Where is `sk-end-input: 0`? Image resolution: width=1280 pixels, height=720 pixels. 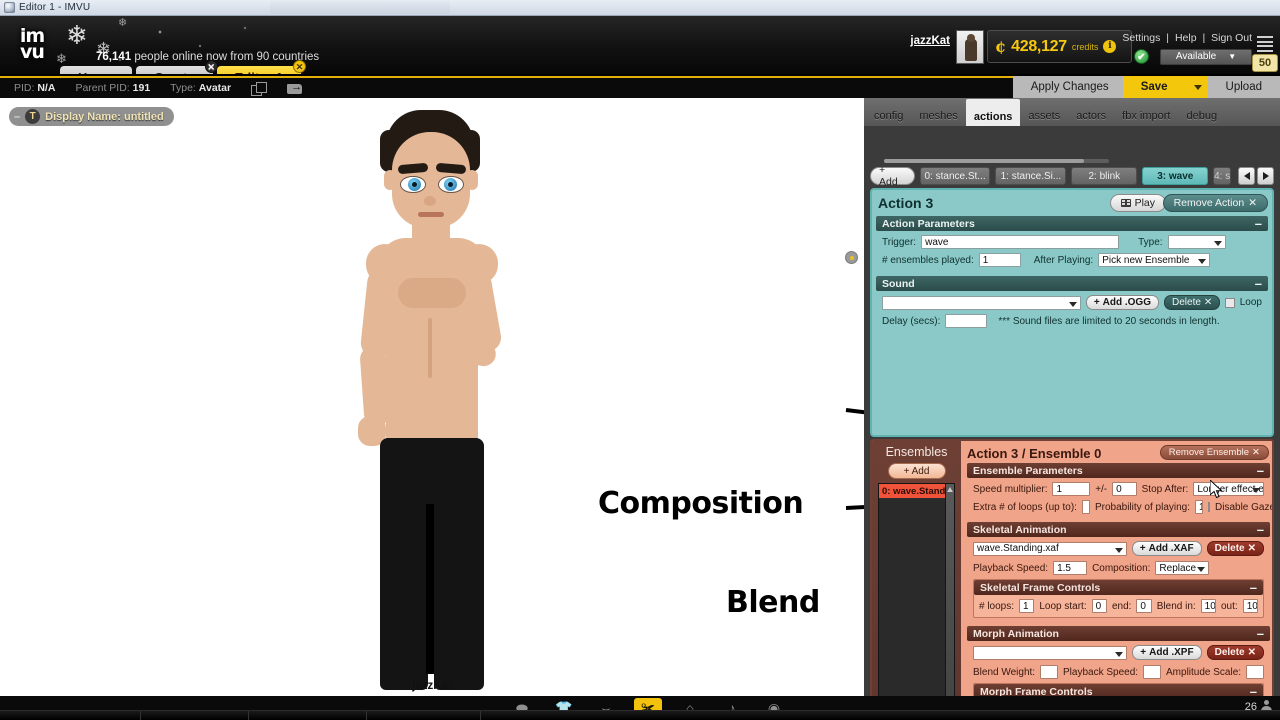 sk-end-input: 0 is located at coordinates (1144, 606).